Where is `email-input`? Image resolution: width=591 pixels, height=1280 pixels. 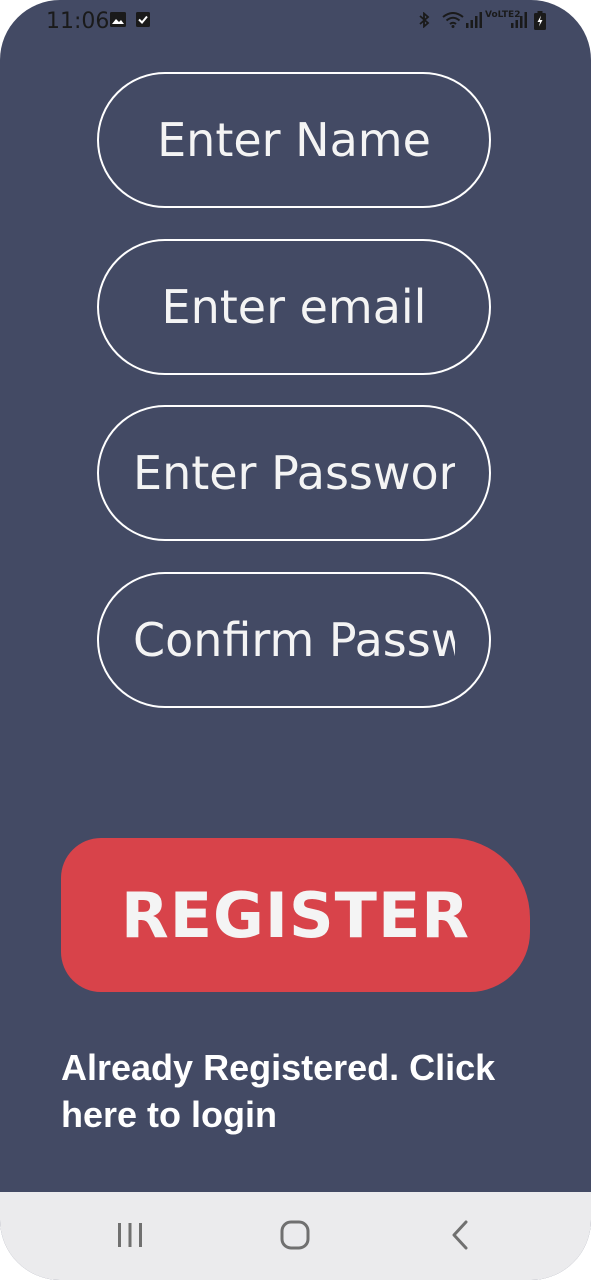
email-input is located at coordinates (294, 307).